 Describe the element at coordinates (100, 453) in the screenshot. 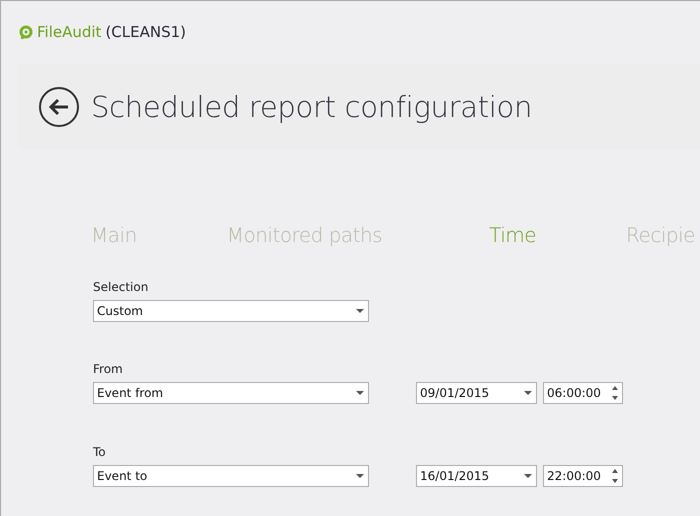

I see `field-label: To` at that location.